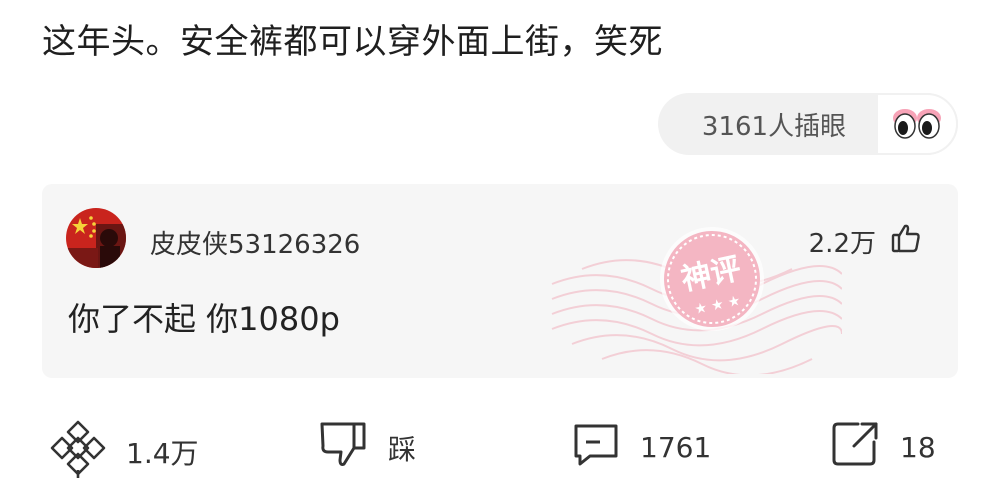 The width and height of the screenshot is (1000, 502). Describe the element at coordinates (906, 241) in the screenshot. I see `thumbs-up-icon` at that location.